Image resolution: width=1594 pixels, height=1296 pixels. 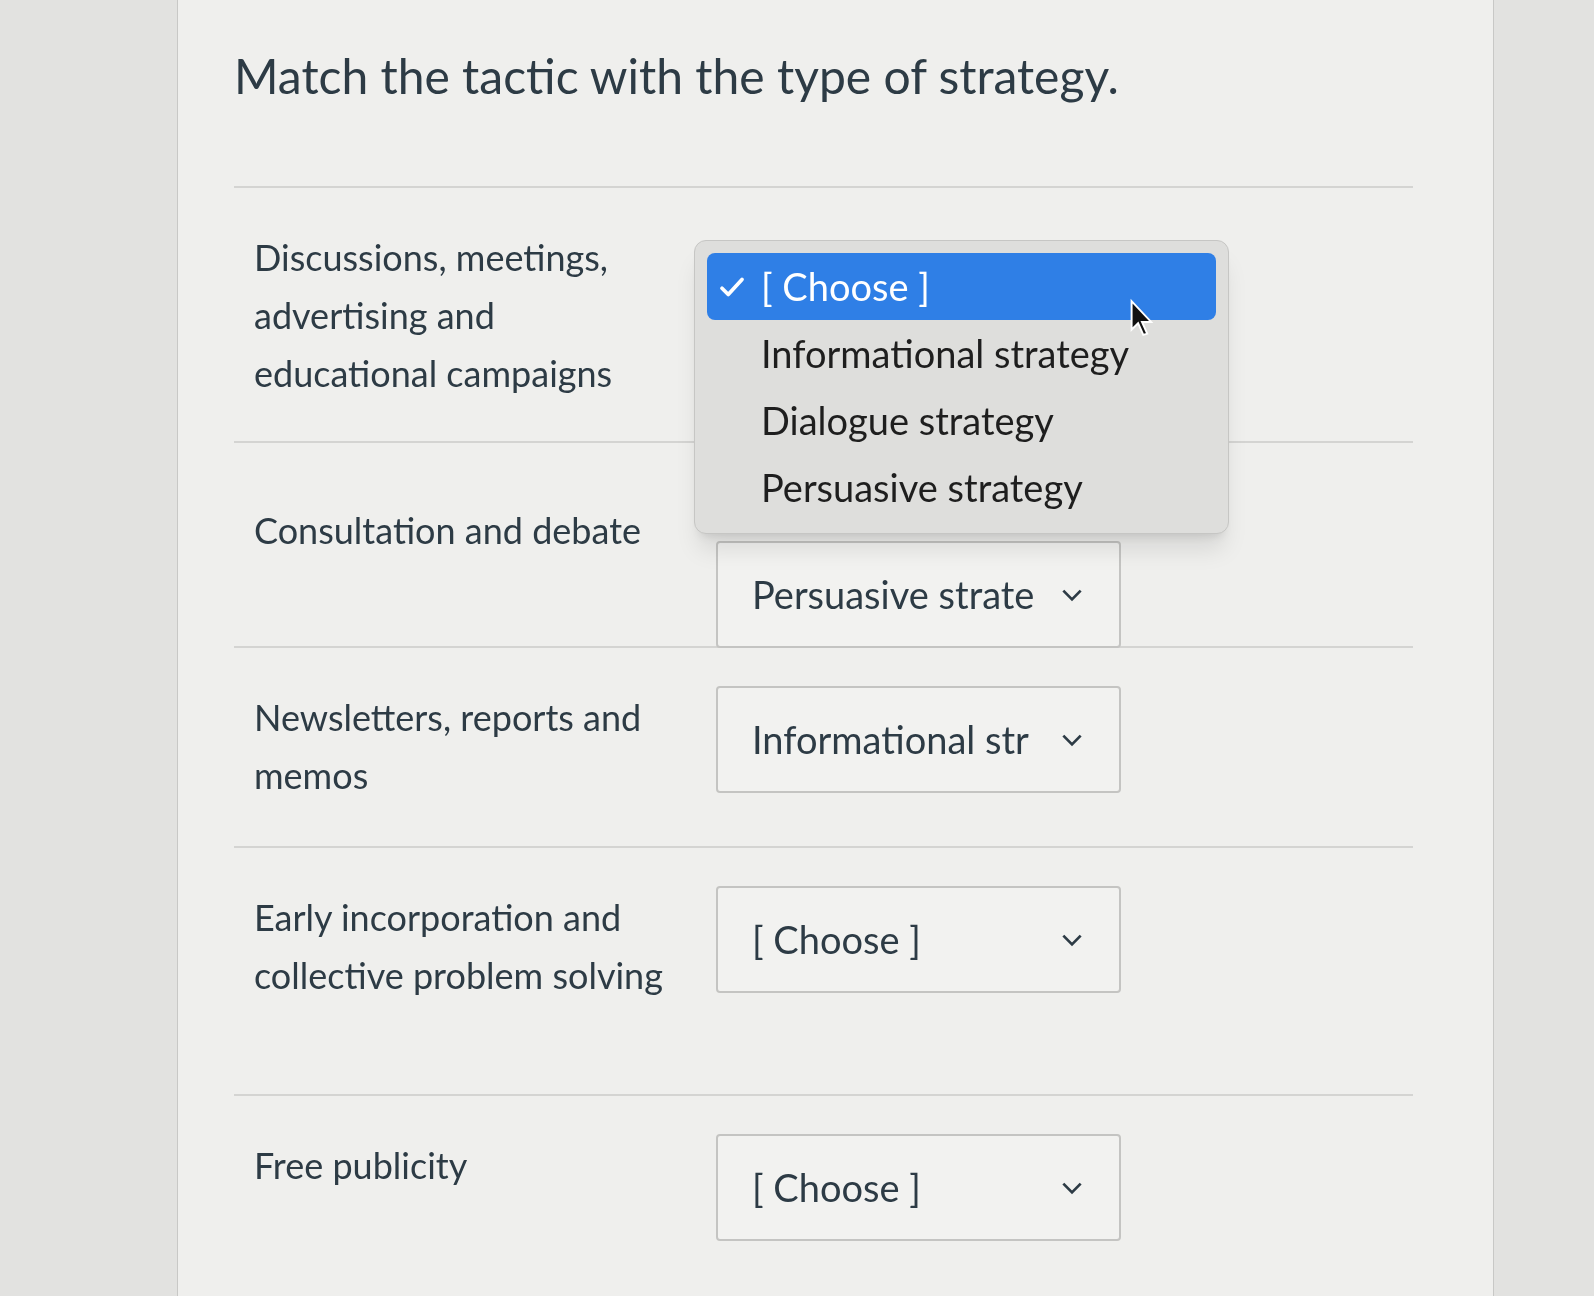 I want to click on dropdown-option: Informational strategy, so click(x=961, y=353).